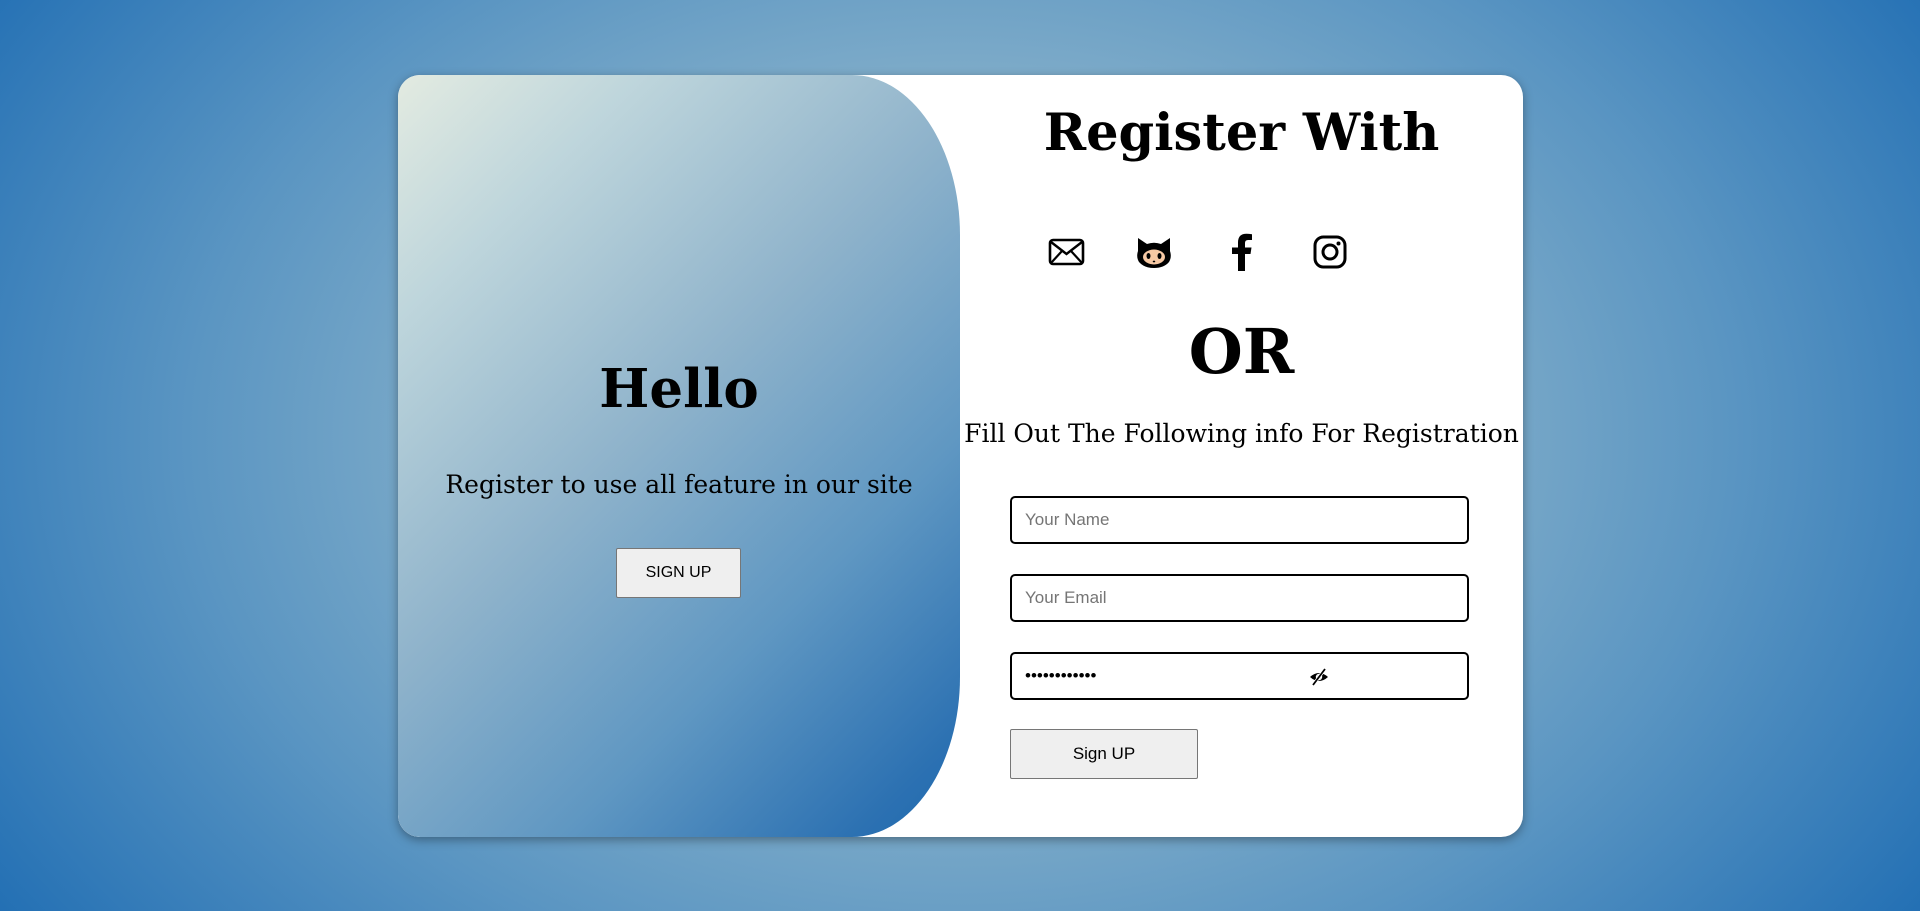 Image resolution: width=1920 pixels, height=911 pixels. Describe the element at coordinates (1242, 252) in the screenshot. I see `facebook-icon` at that location.